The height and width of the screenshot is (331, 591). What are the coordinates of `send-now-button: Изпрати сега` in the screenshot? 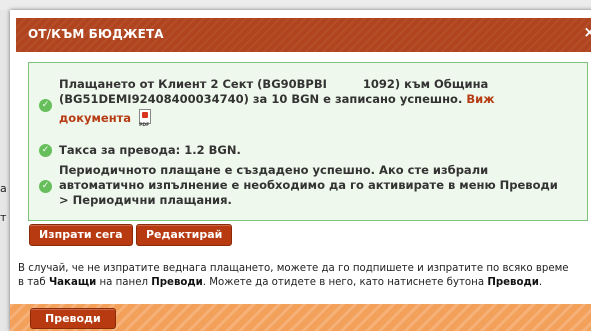 It's located at (81, 235).